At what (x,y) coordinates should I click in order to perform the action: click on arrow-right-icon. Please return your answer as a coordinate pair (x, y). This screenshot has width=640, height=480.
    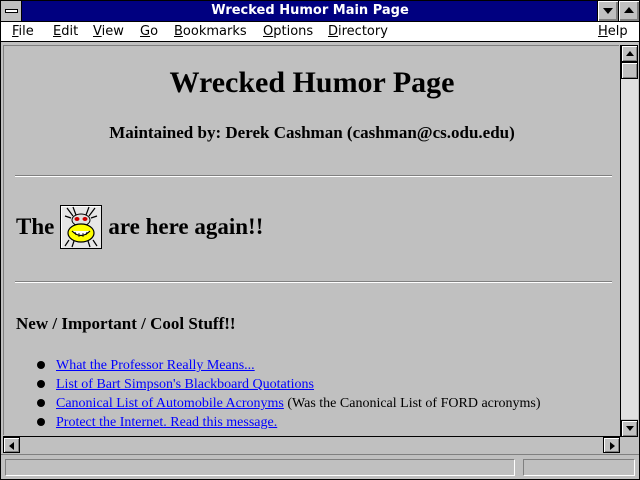
    Looking at the image, I should click on (612, 446).